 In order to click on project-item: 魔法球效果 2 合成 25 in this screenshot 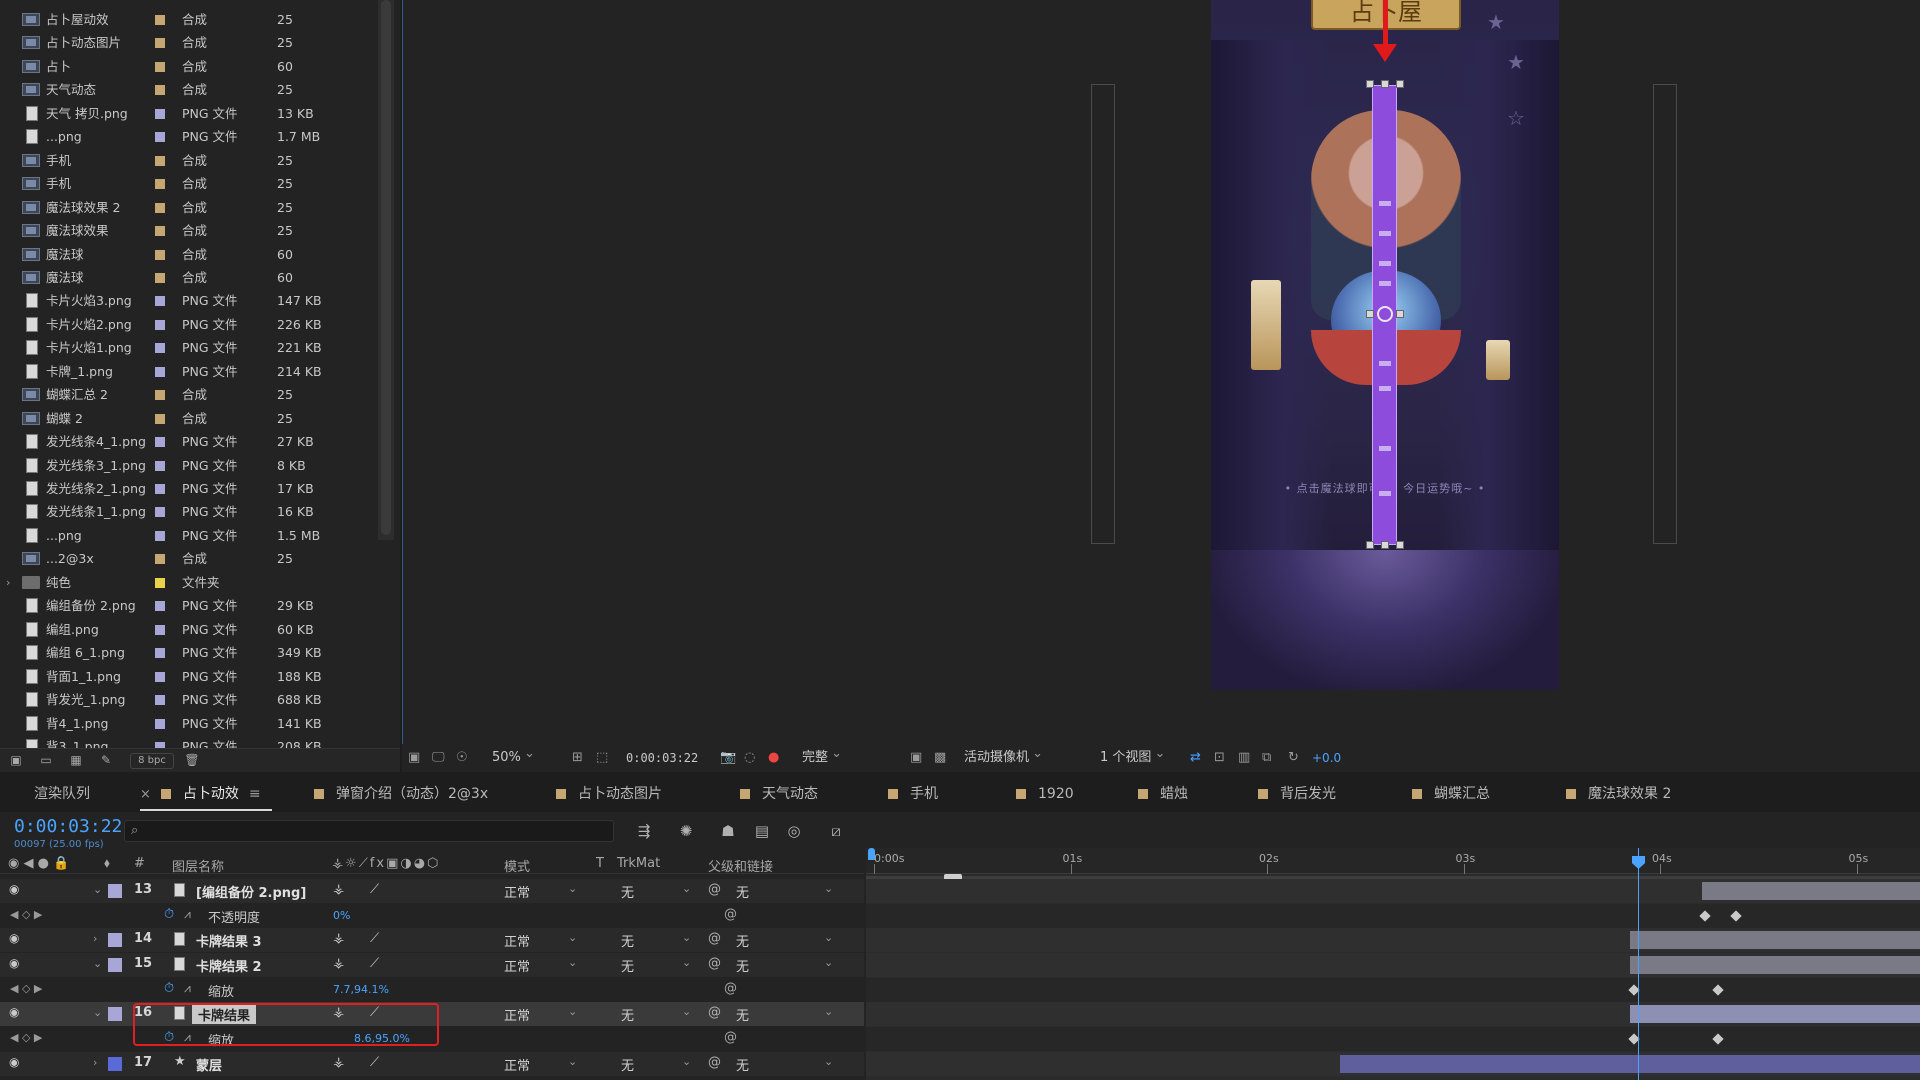, I will do `click(188, 207)`.